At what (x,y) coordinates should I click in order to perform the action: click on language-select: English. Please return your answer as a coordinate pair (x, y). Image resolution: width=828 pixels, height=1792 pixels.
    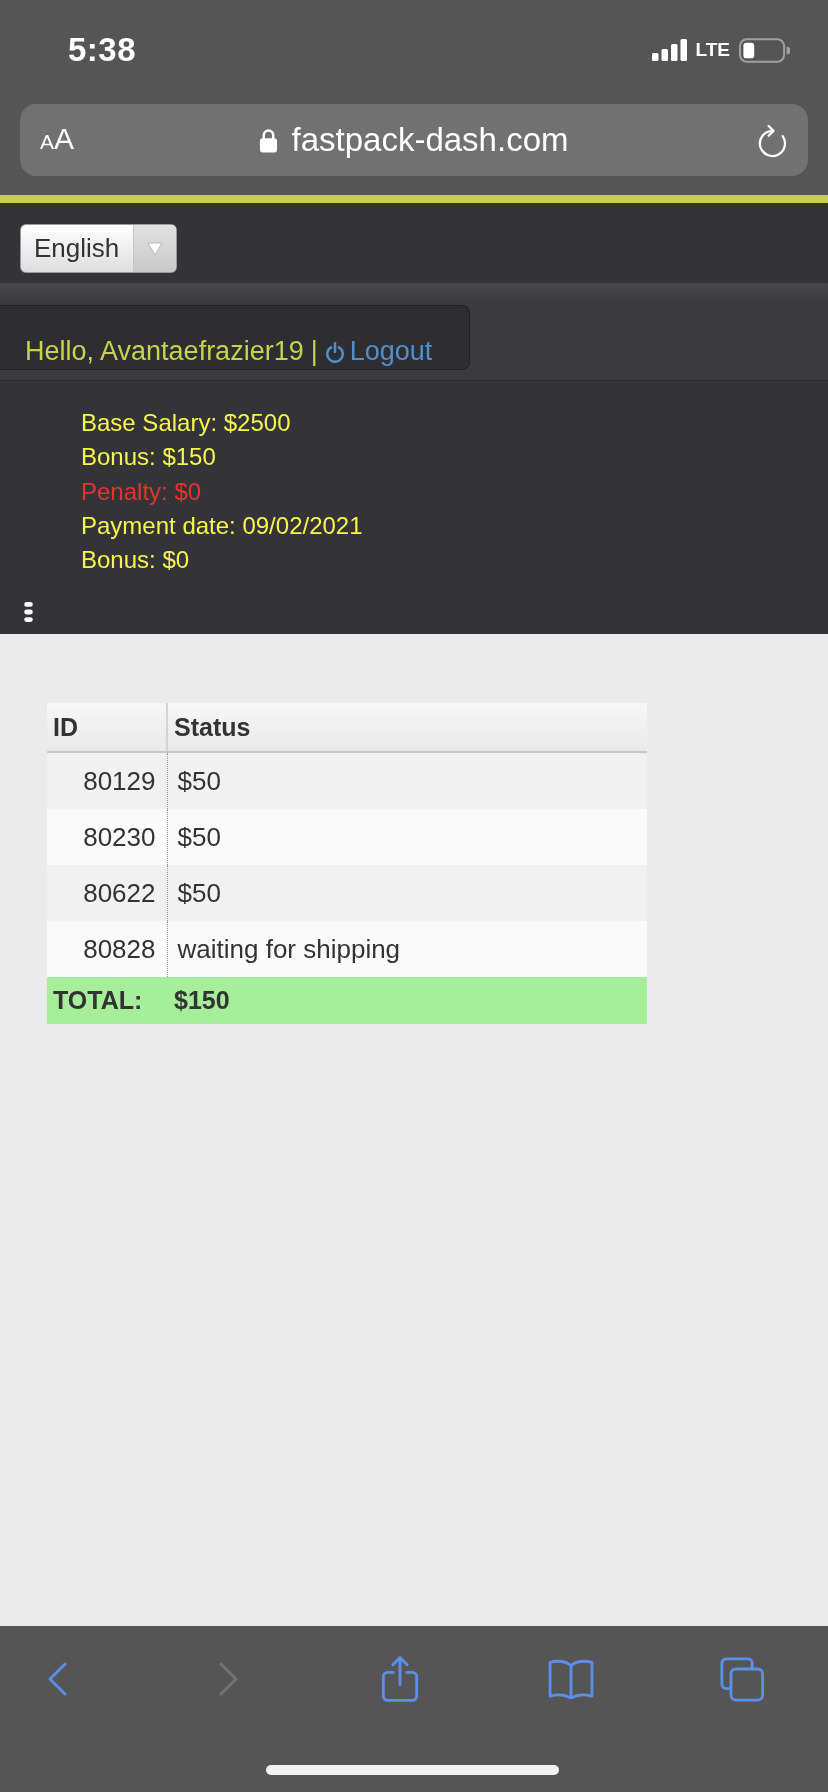
    Looking at the image, I should click on (99, 248).